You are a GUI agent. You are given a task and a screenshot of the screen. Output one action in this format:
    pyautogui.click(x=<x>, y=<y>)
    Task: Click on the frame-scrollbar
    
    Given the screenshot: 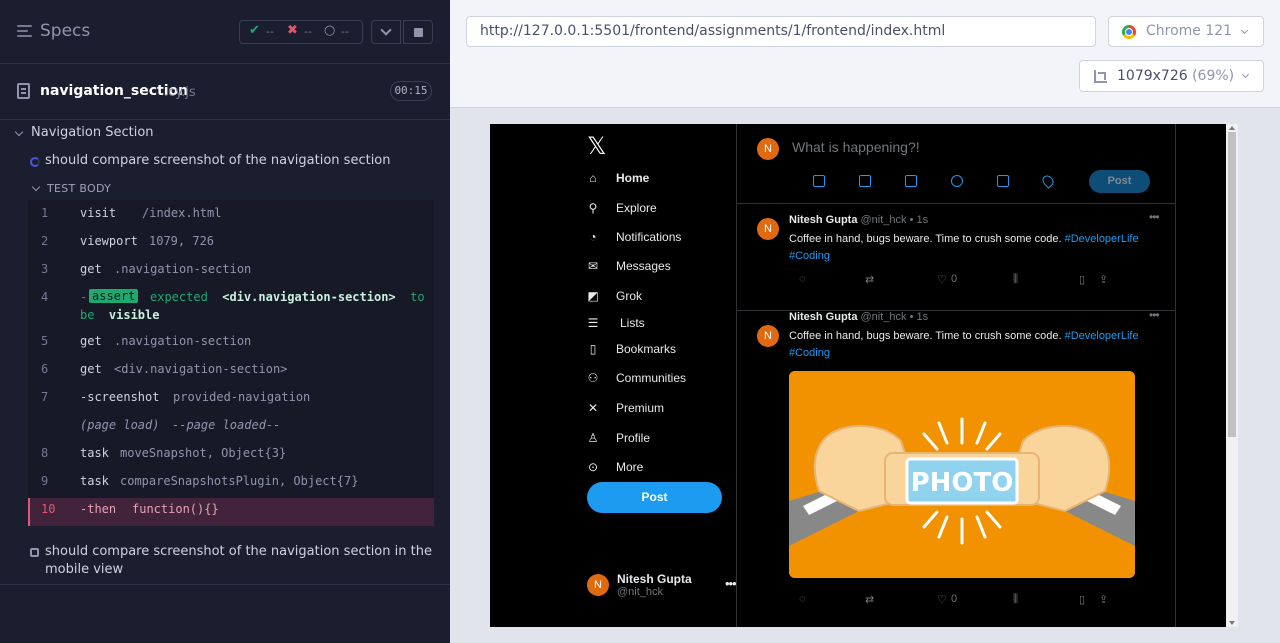 What is the action you would take?
    pyautogui.click(x=1232, y=375)
    